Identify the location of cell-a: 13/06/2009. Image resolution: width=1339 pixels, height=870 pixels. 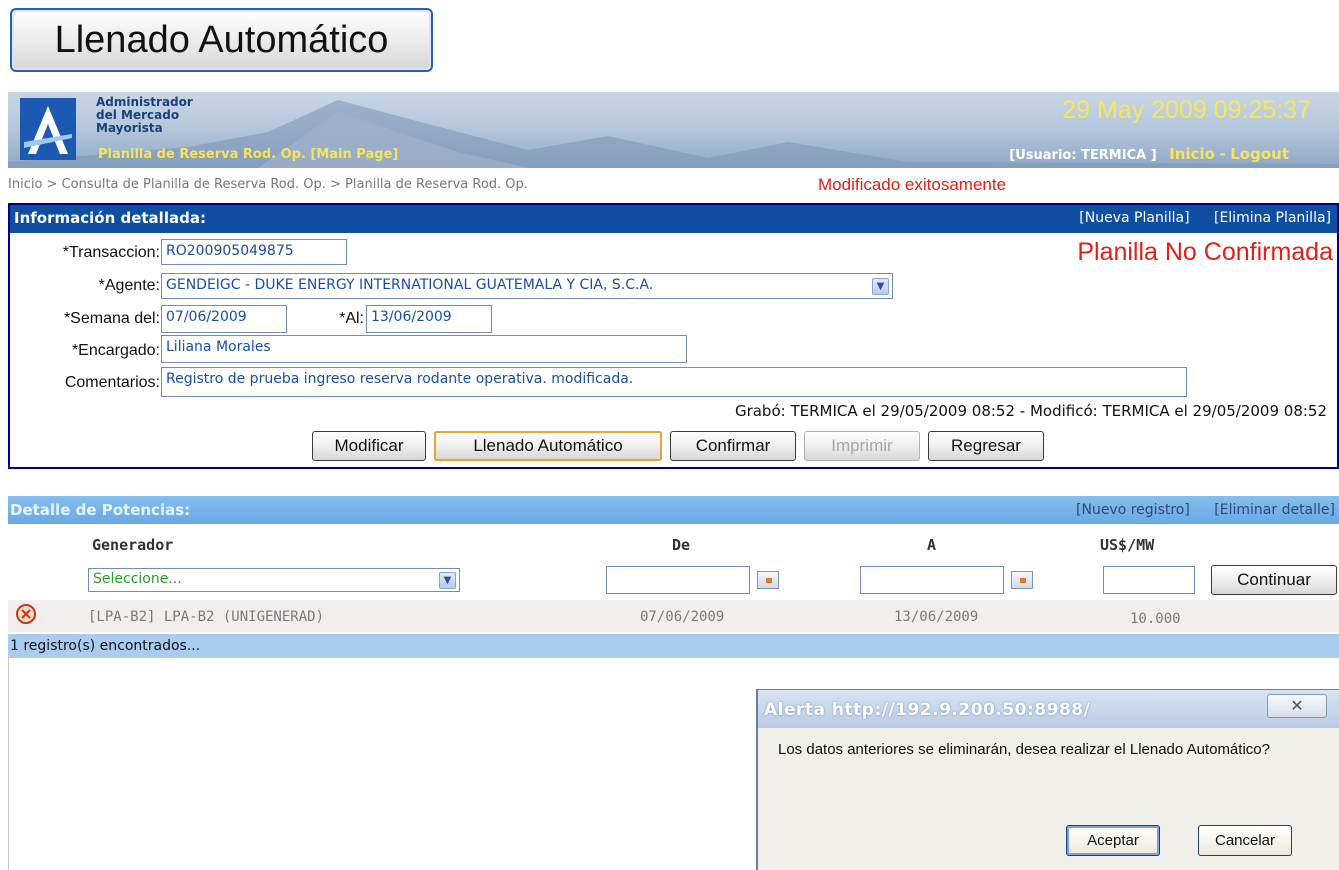
(936, 617).